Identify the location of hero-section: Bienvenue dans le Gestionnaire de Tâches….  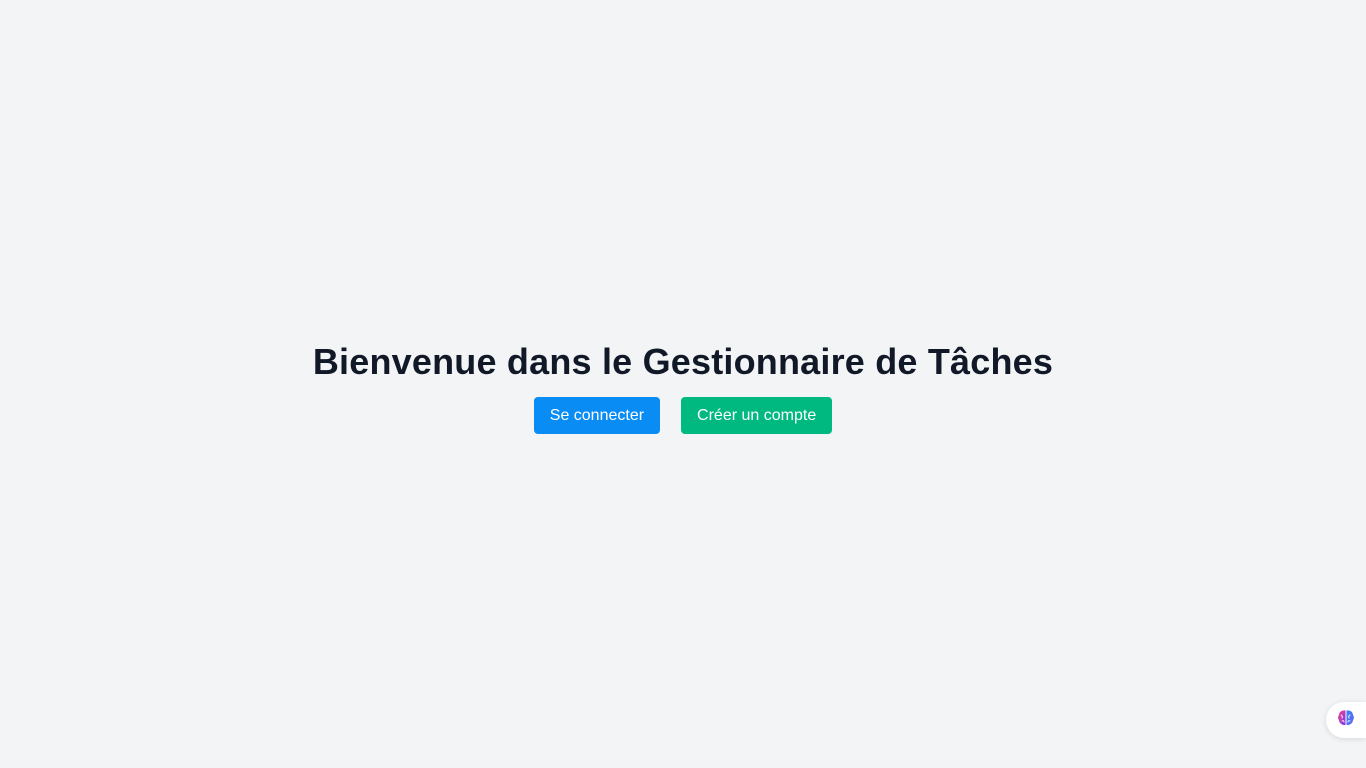
(683, 386).